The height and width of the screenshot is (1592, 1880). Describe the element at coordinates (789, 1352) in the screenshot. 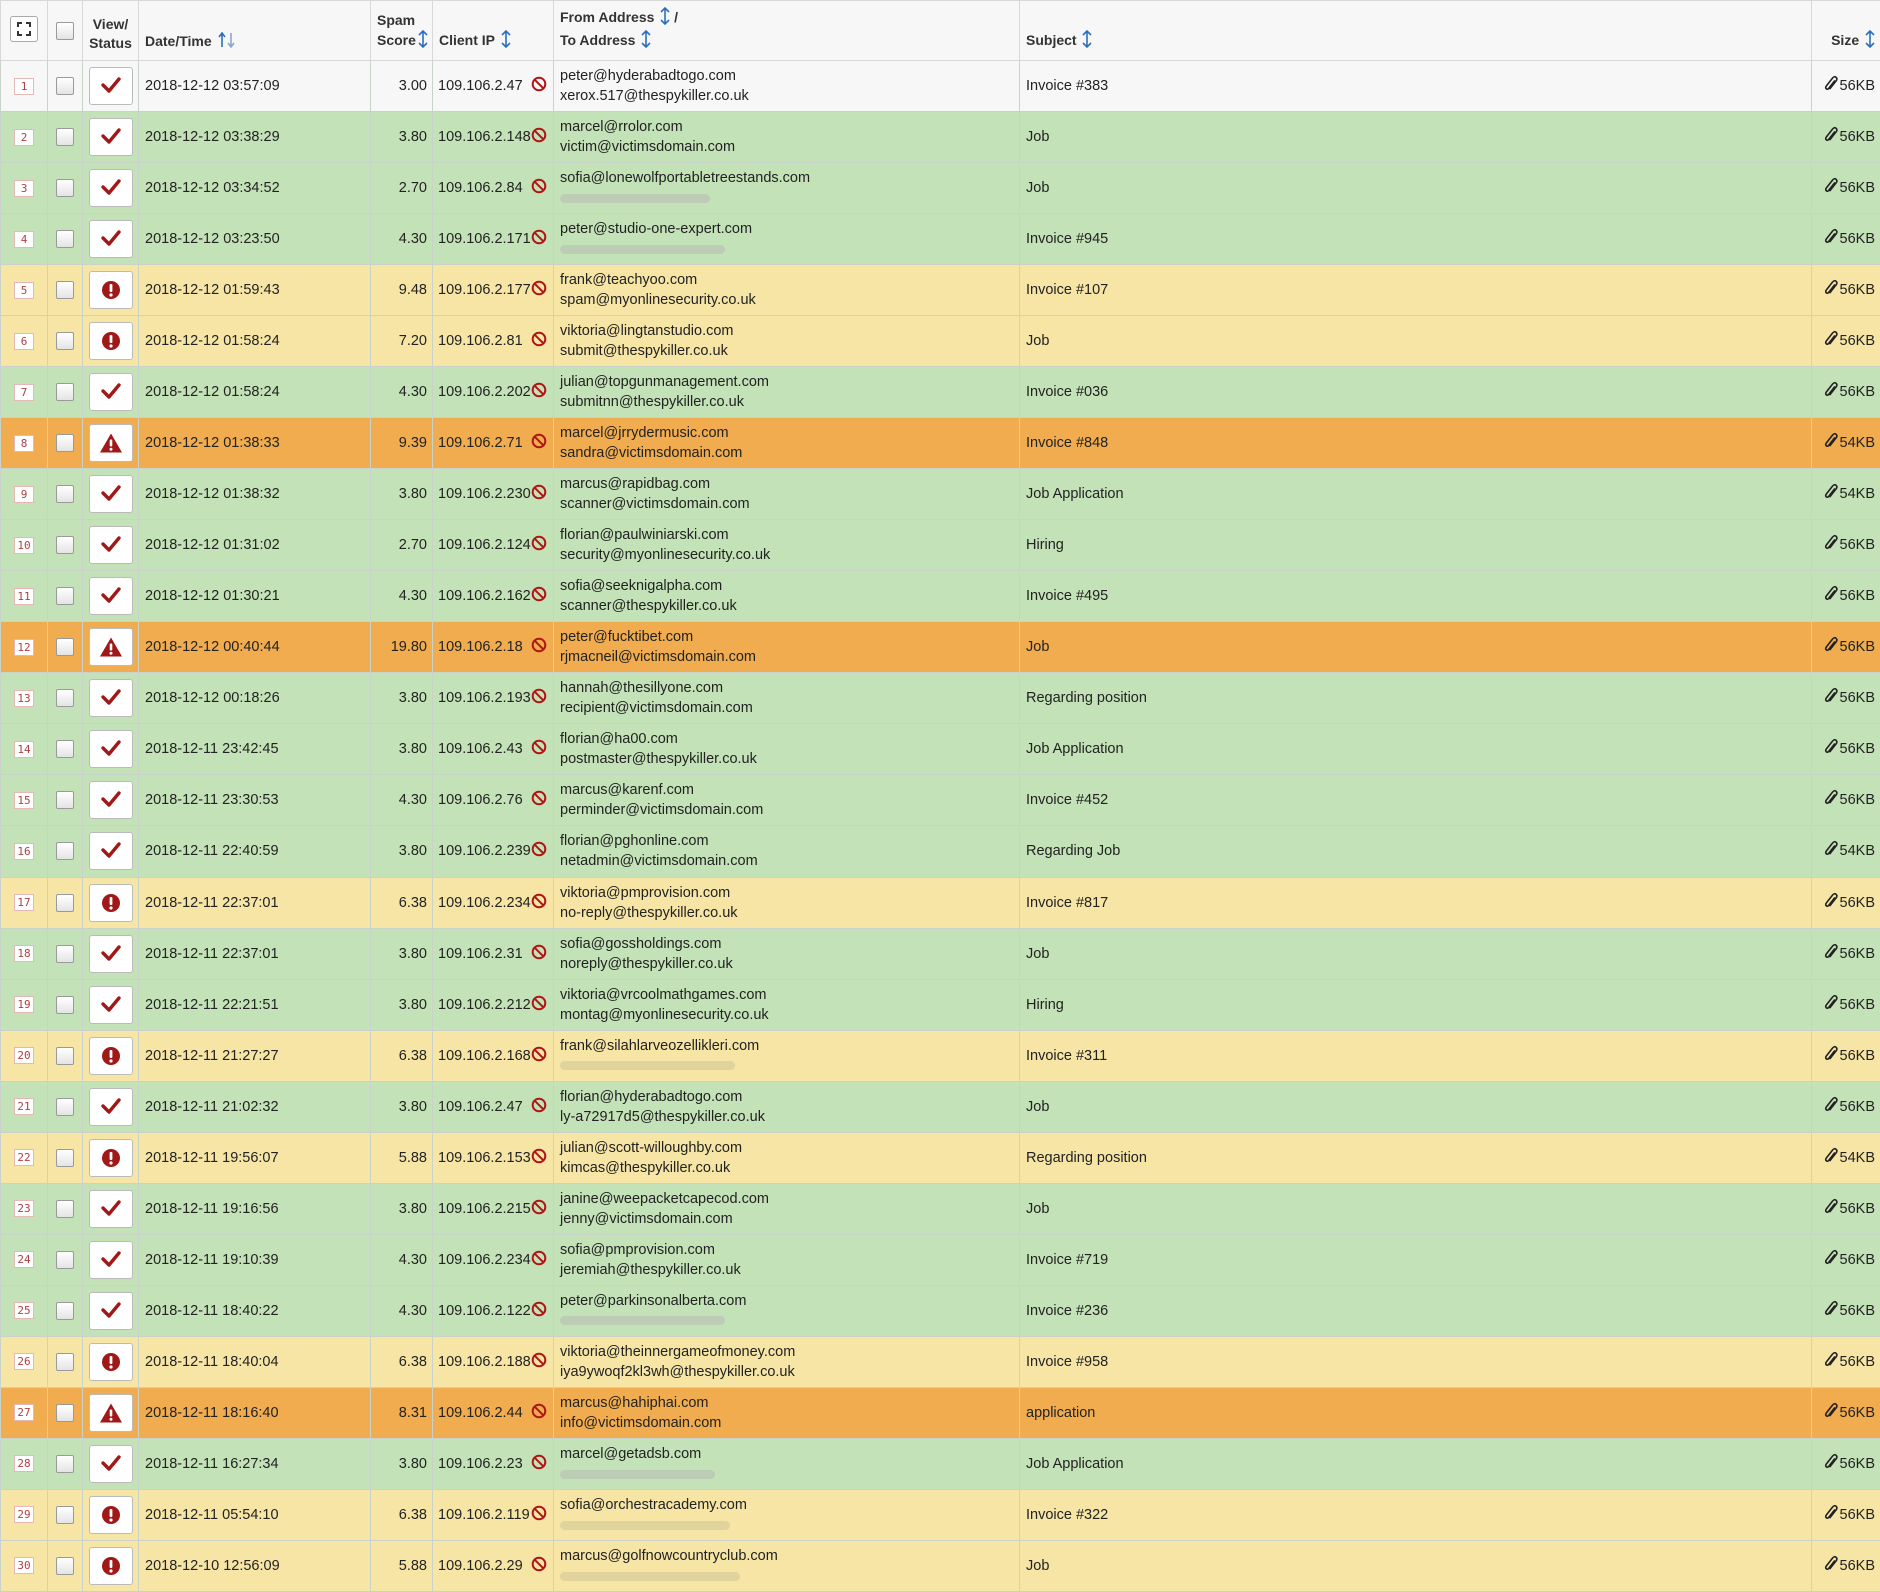

I see `from-address: viktoria@theinnergameofmoney.com` at that location.